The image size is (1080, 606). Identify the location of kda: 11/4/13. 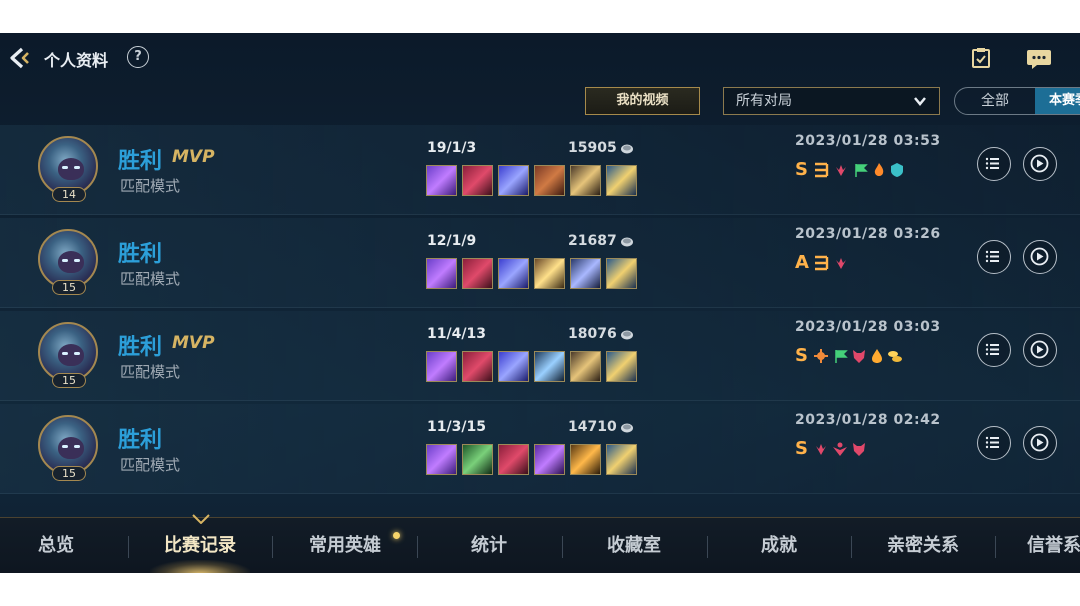
(456, 334).